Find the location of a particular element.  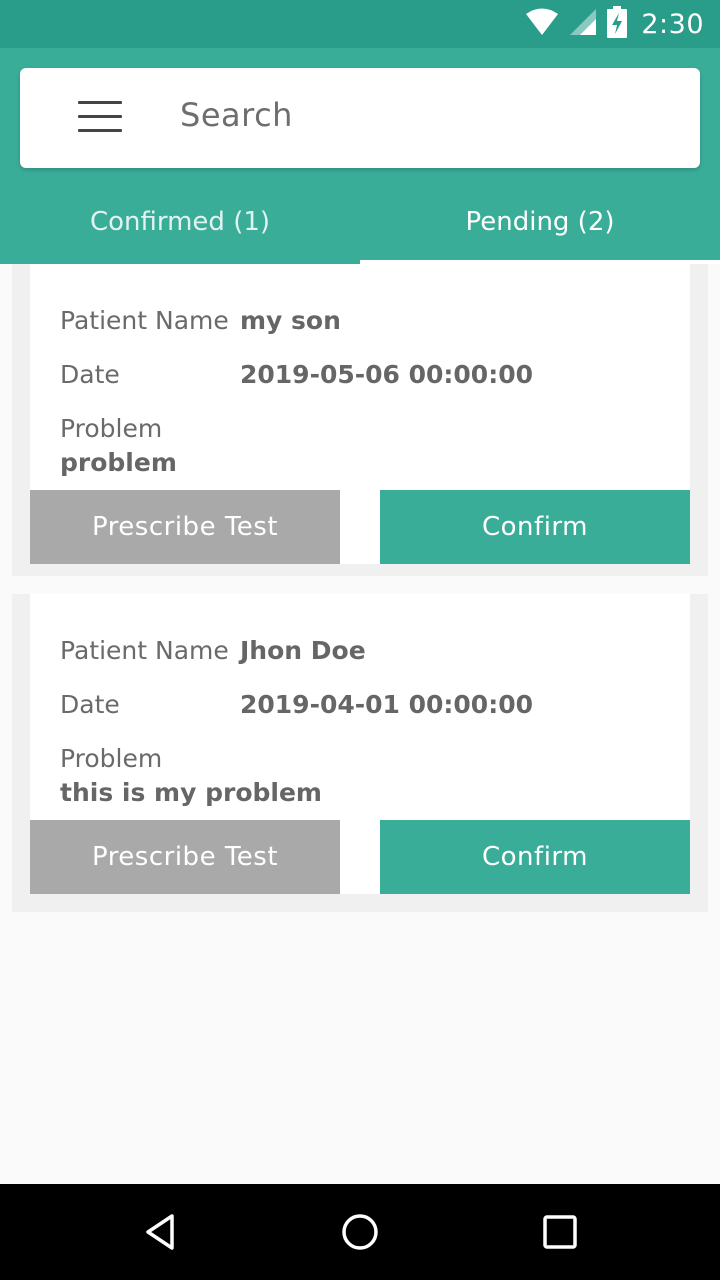

tab-bar: Confirmed (1) Pending (2) is located at coordinates (360, 222).